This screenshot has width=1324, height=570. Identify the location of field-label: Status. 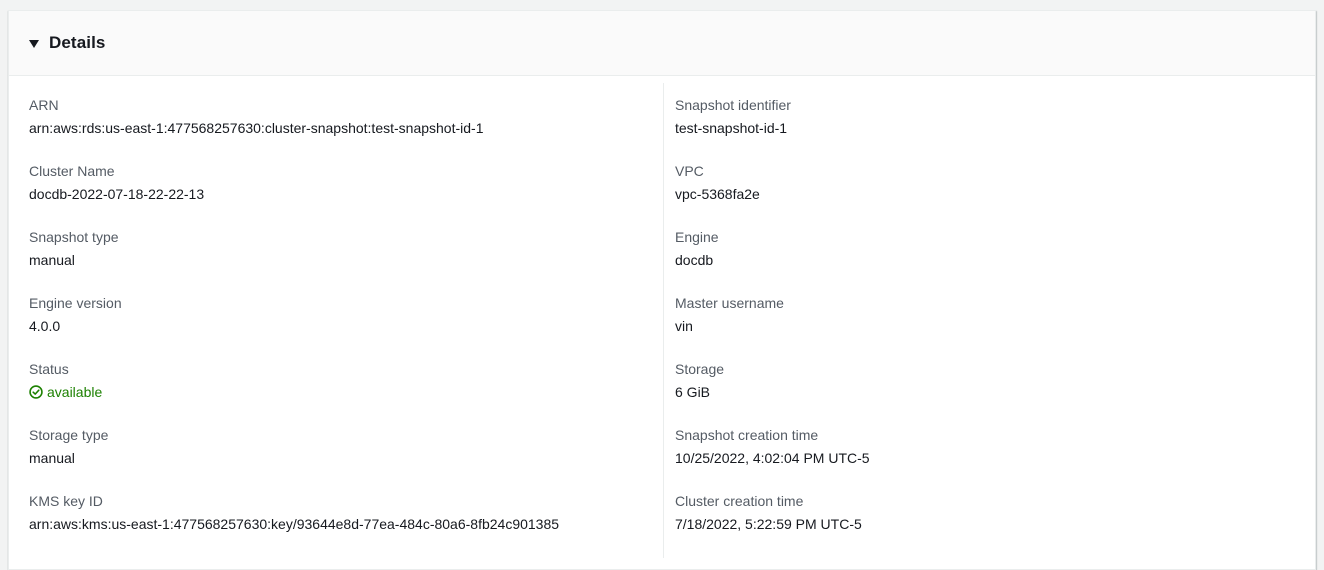
(49, 369).